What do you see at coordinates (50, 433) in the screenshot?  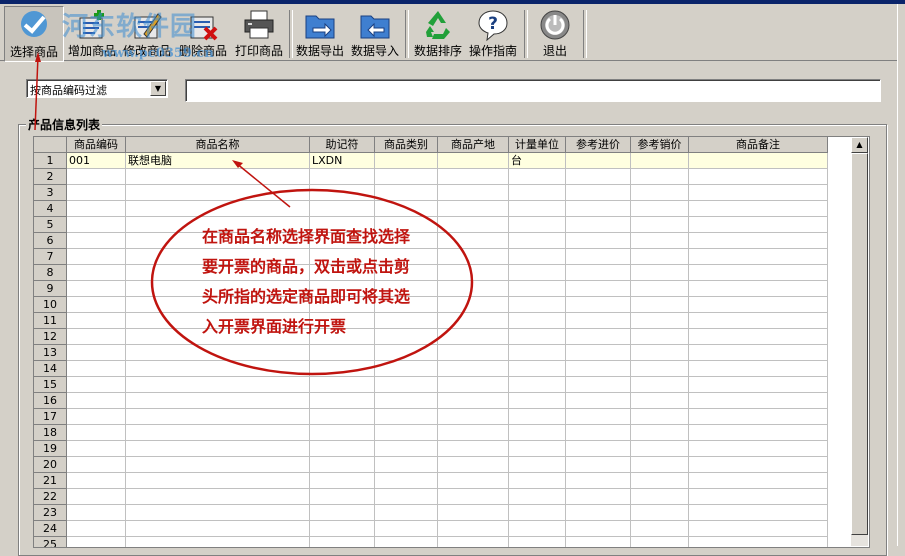 I see `row-number: 18` at bounding box center [50, 433].